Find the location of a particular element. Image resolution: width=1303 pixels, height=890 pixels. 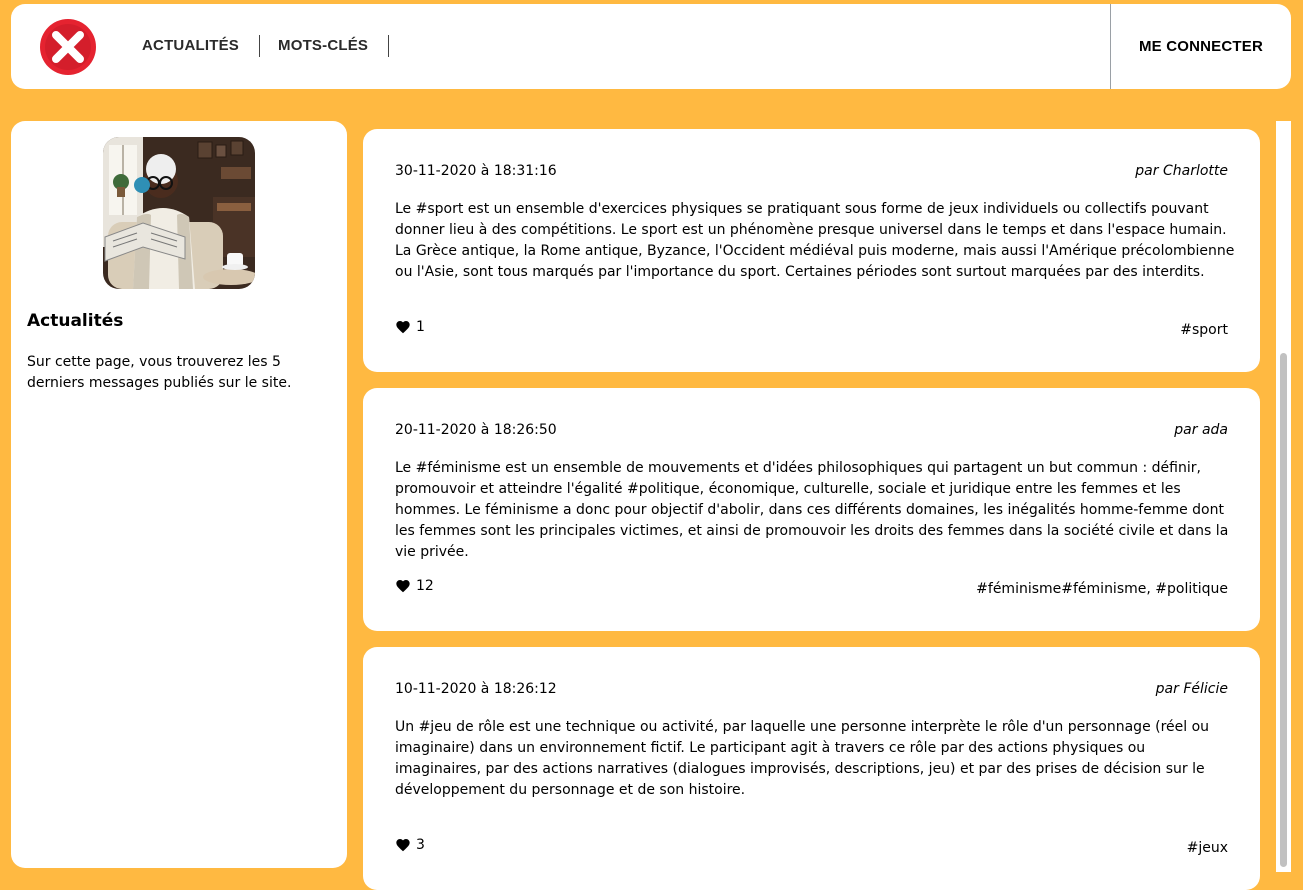

post-tags: #sport is located at coordinates (1204, 330).